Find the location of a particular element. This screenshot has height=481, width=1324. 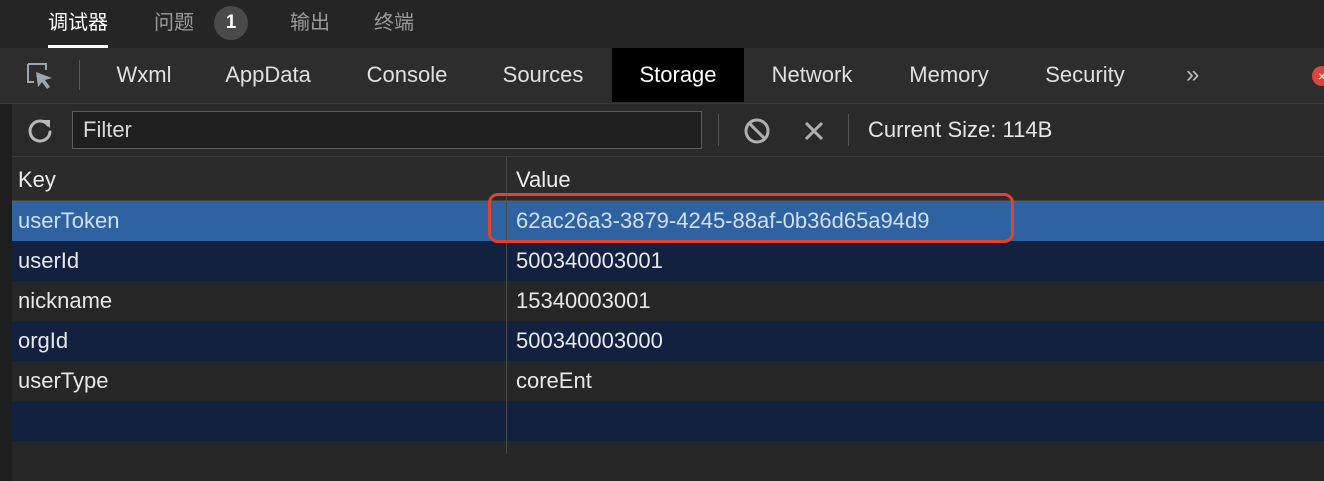

left-gutter is located at coordinates (6, 251).